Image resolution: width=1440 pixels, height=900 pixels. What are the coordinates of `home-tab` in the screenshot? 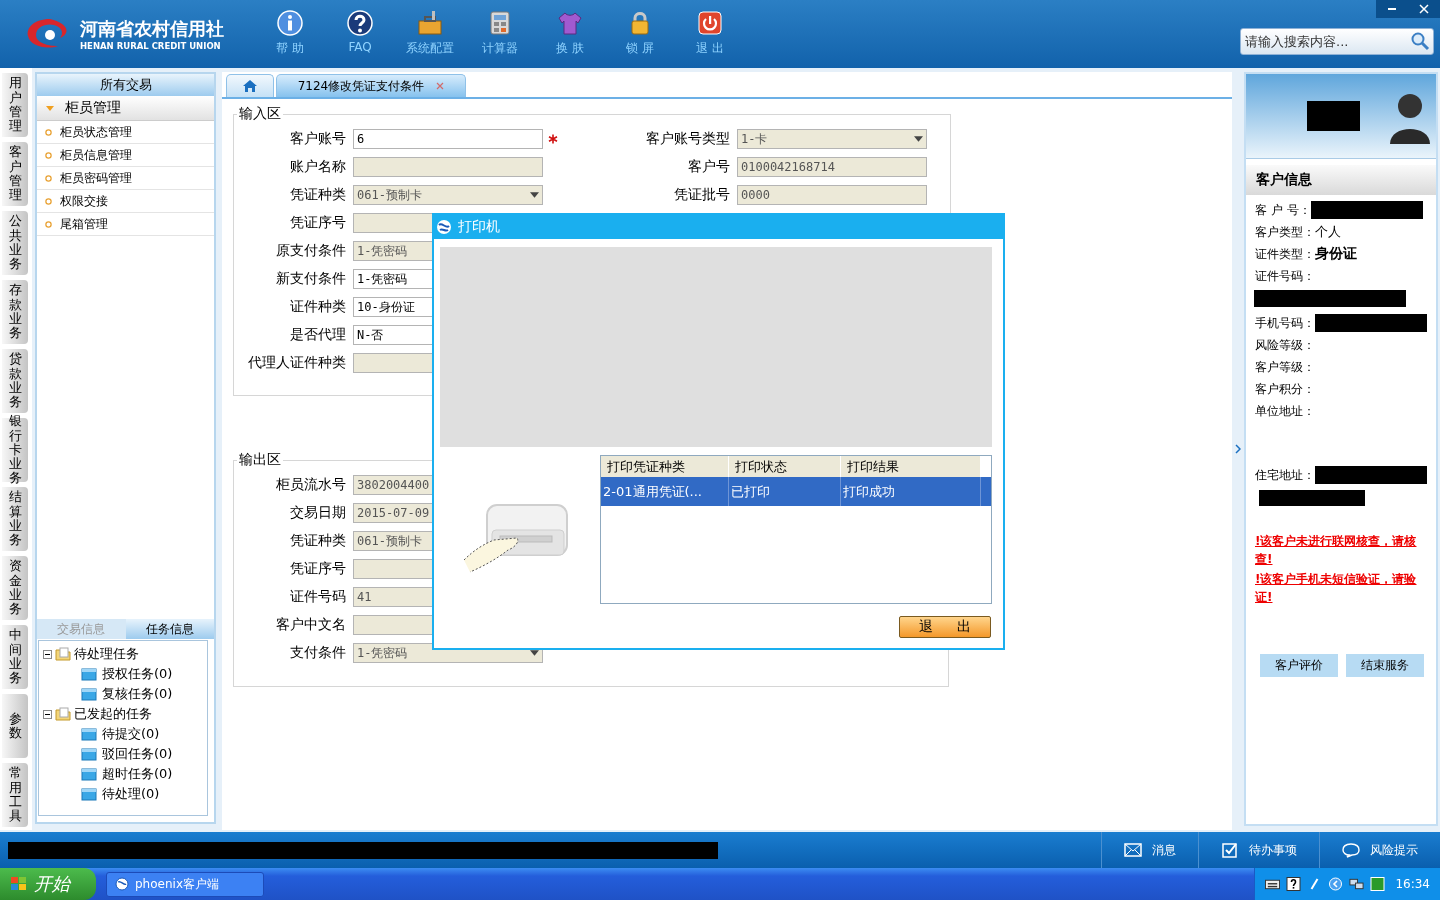 It's located at (250, 85).